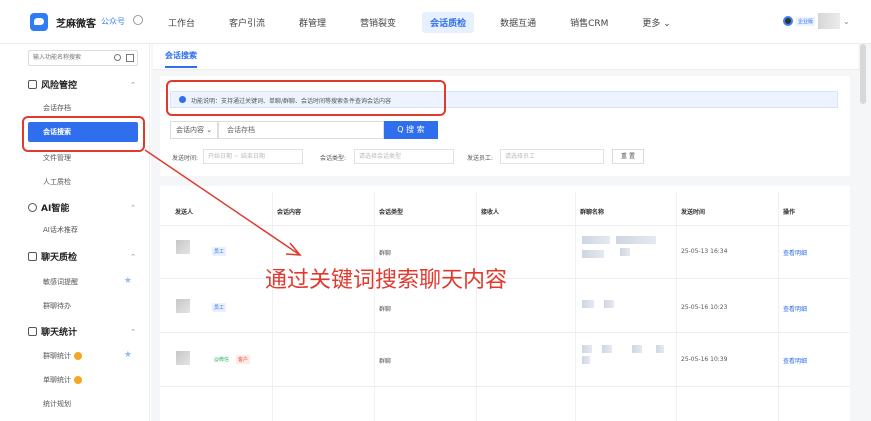 The image size is (871, 421). I want to click on annotation-caption: 通过关键词搜索聊天内容, so click(386, 280).